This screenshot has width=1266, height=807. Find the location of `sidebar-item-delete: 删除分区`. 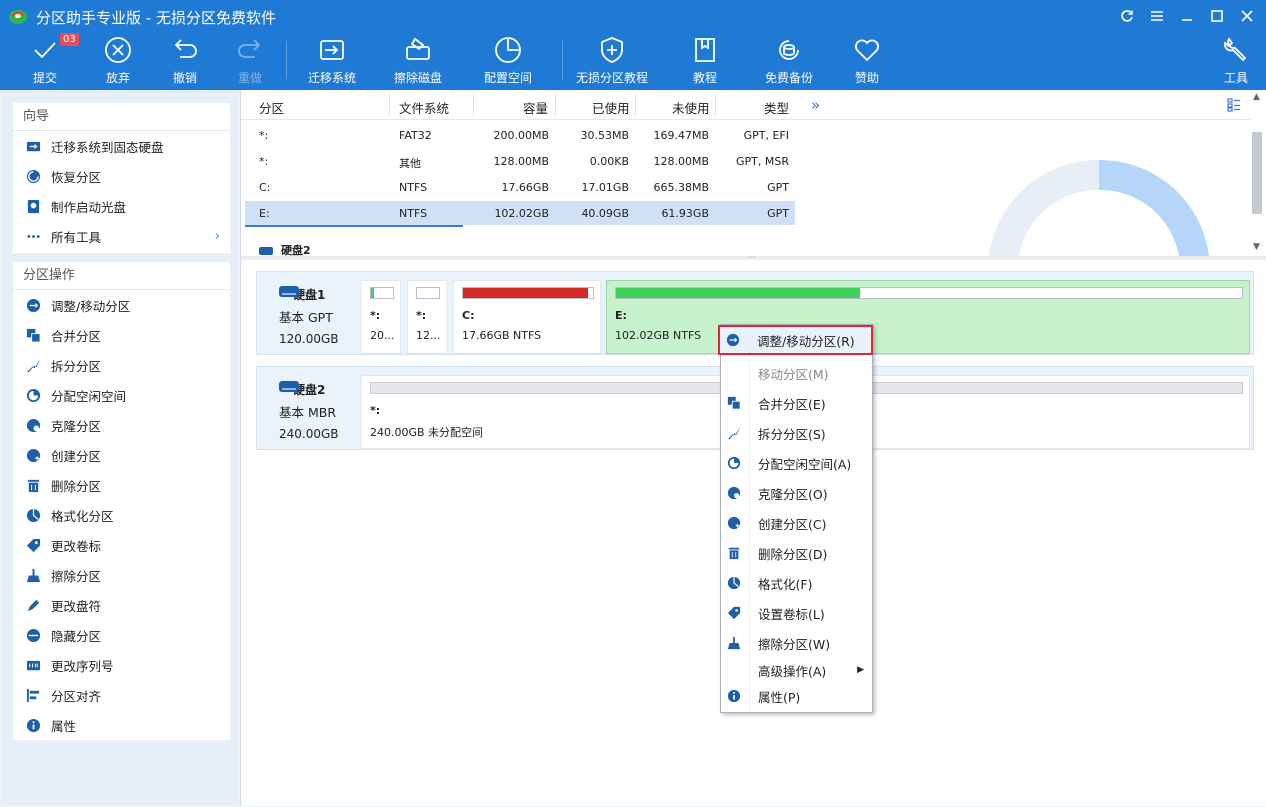

sidebar-item-delete: 删除分区 is located at coordinates (121, 485).